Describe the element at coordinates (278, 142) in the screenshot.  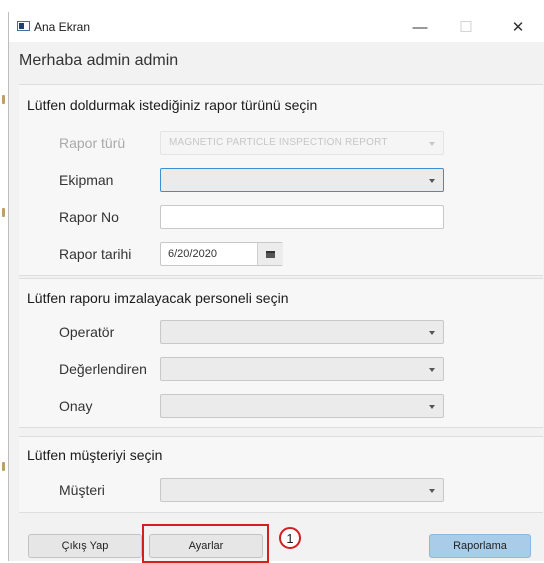
I see `report-type-value: MAGNETIC PARTICLE INSPECTION REPORT` at that location.